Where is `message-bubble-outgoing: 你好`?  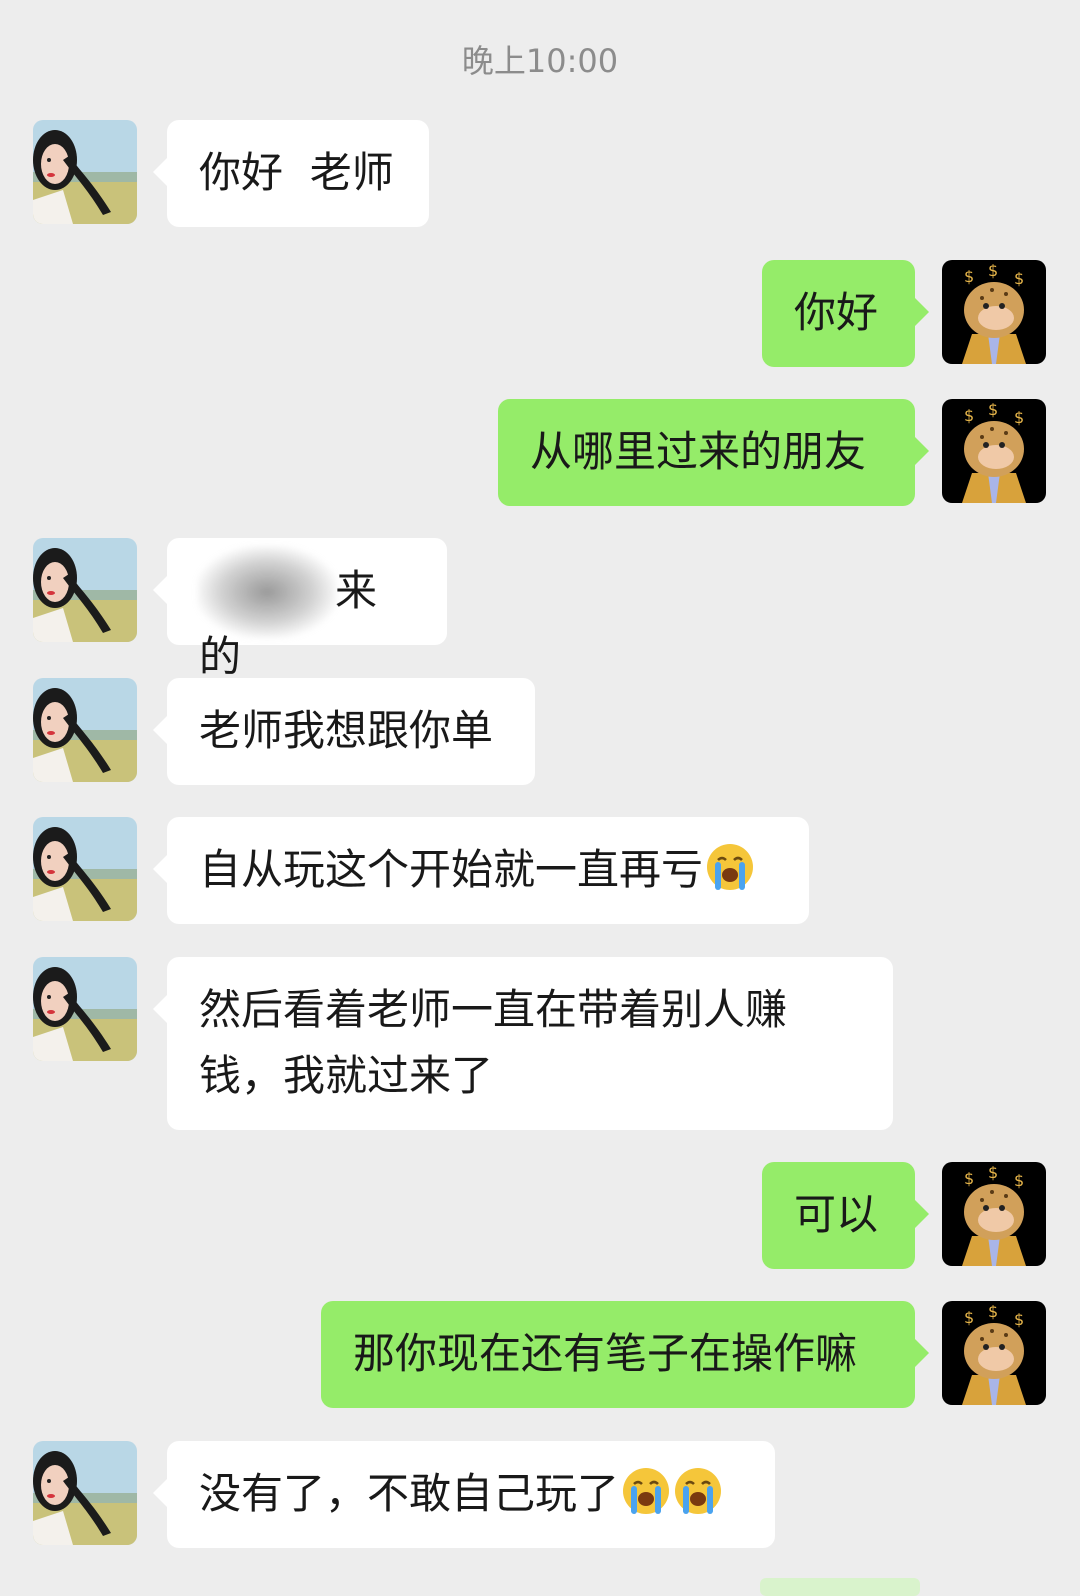 message-bubble-outgoing: 你好 is located at coordinates (845, 313).